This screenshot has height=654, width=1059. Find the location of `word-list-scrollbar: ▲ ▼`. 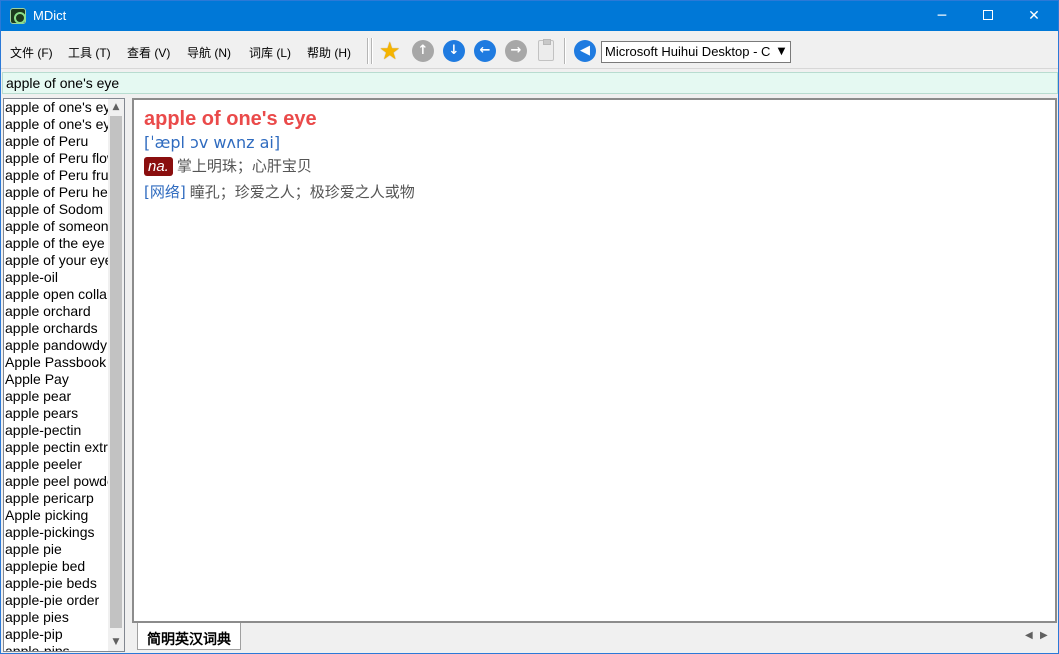

word-list-scrollbar: ▲ ▼ is located at coordinates (116, 375).